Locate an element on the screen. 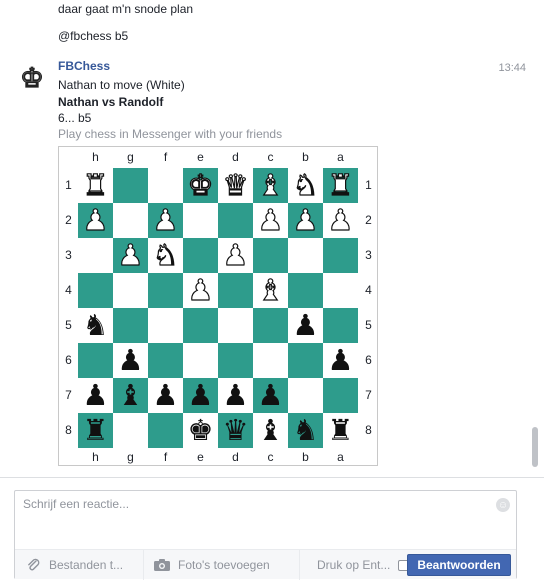  file-label-d: d is located at coordinates (235, 457).